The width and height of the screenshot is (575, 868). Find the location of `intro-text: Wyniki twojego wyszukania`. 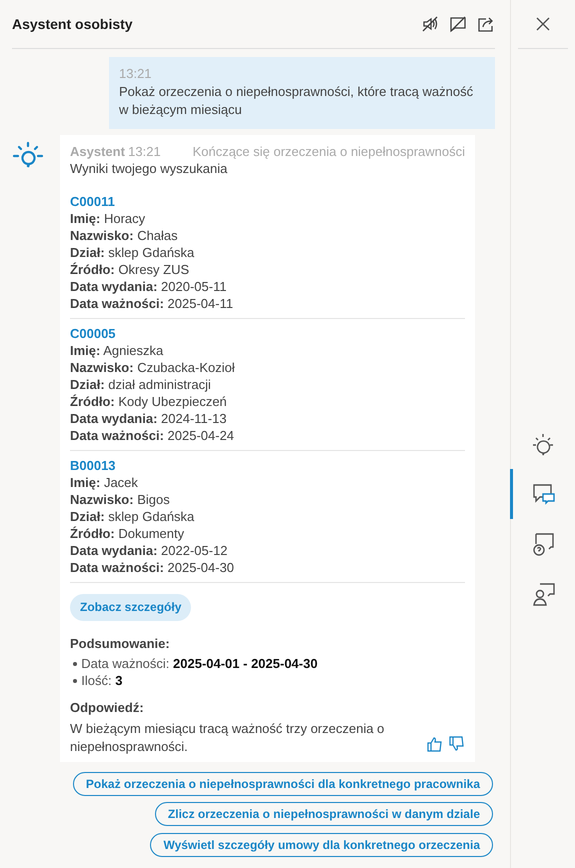

intro-text: Wyniki twojego wyszukania is located at coordinates (149, 168).